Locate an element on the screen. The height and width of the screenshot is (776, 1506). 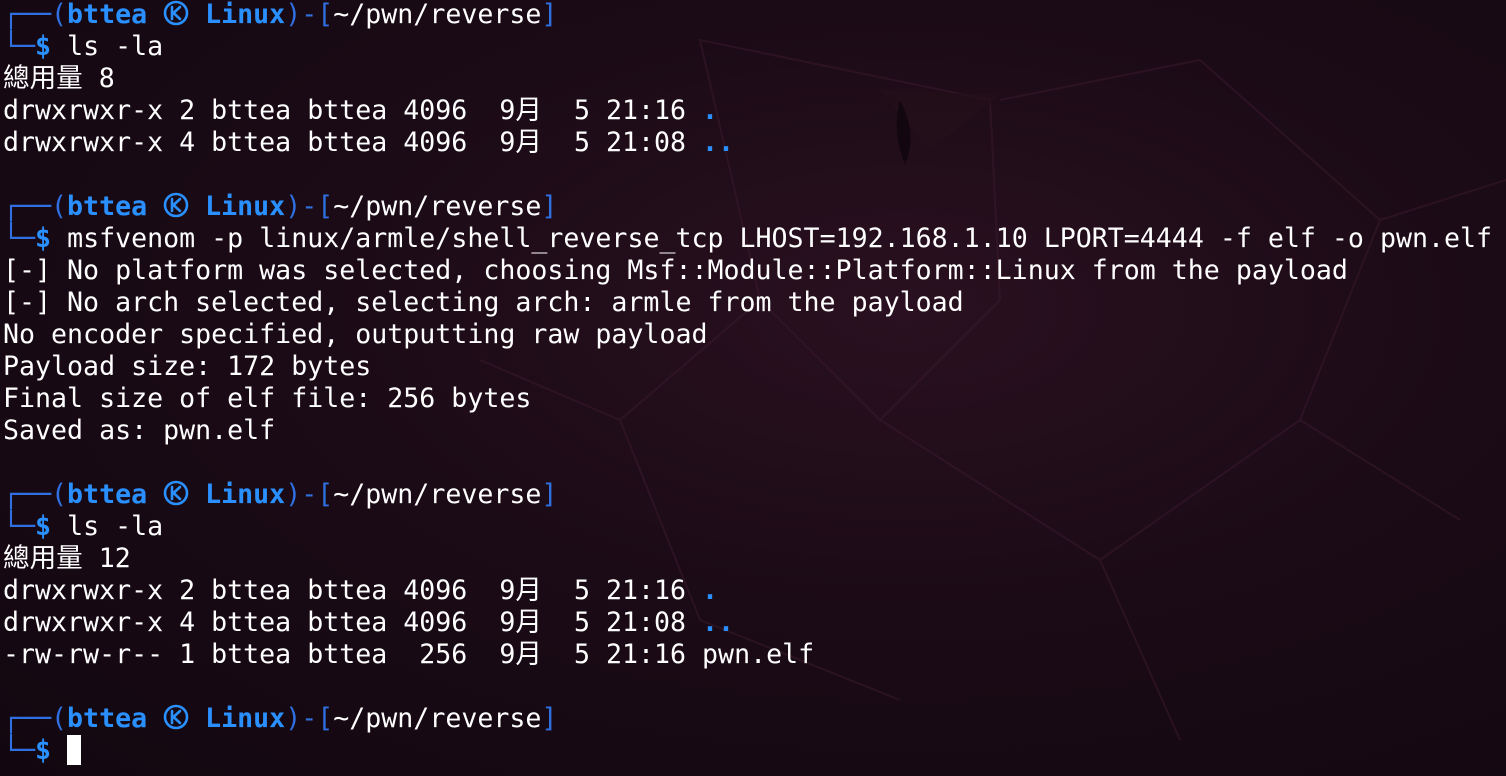
output-text: Saved as: pwn.elf is located at coordinates (139, 430).